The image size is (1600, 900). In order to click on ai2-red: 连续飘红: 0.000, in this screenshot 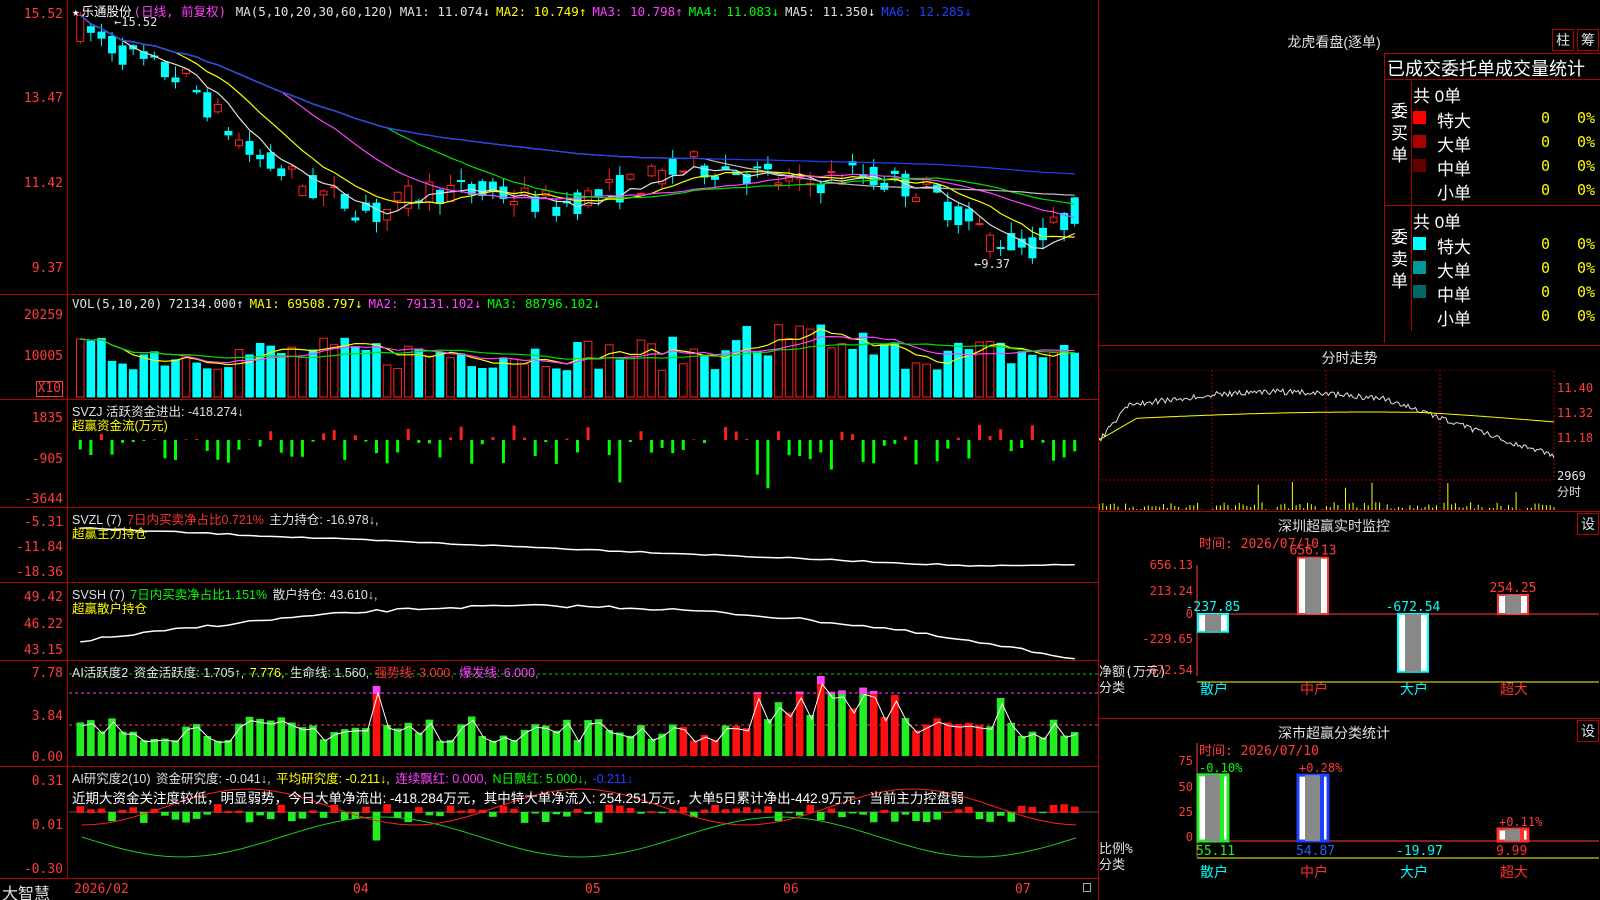, I will do `click(441, 779)`.